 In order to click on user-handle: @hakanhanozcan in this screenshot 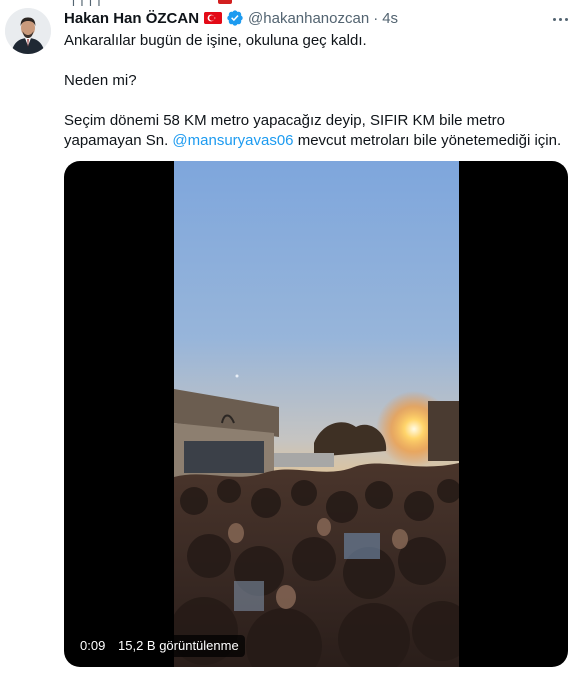, I will do `click(308, 18)`.